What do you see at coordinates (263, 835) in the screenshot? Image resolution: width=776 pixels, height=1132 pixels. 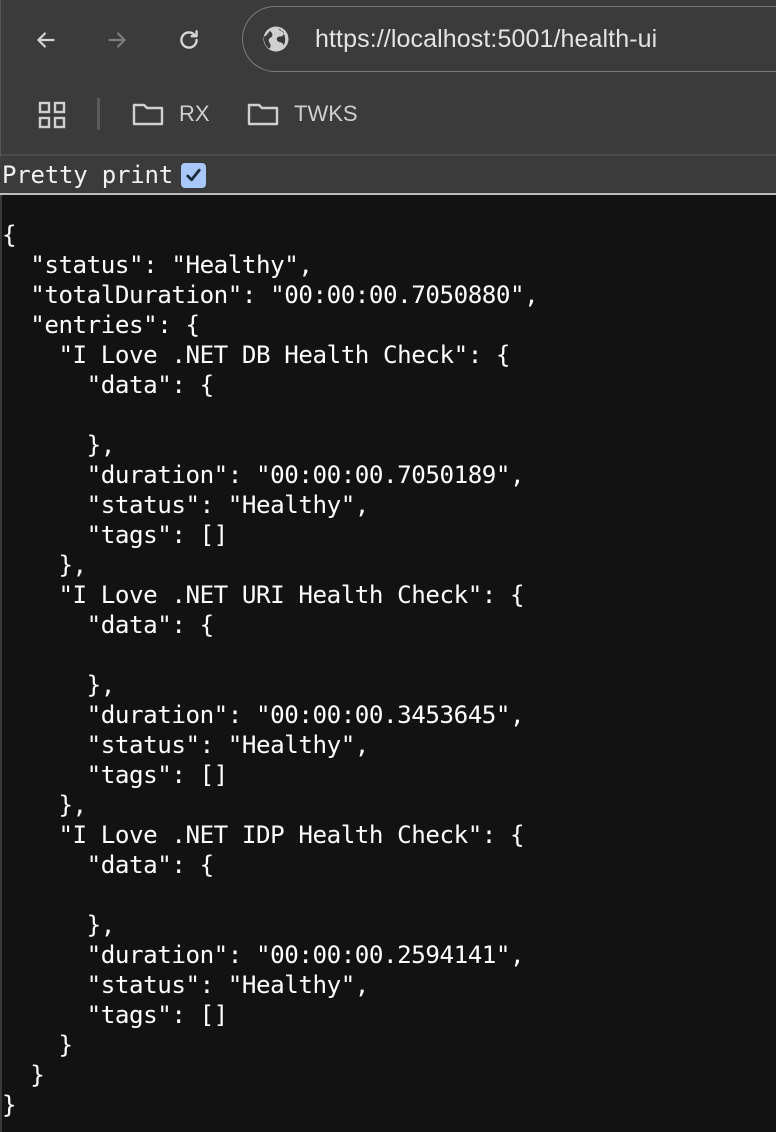 I see `json-line: "I Love .NET IDP Health Check": {` at bounding box center [263, 835].